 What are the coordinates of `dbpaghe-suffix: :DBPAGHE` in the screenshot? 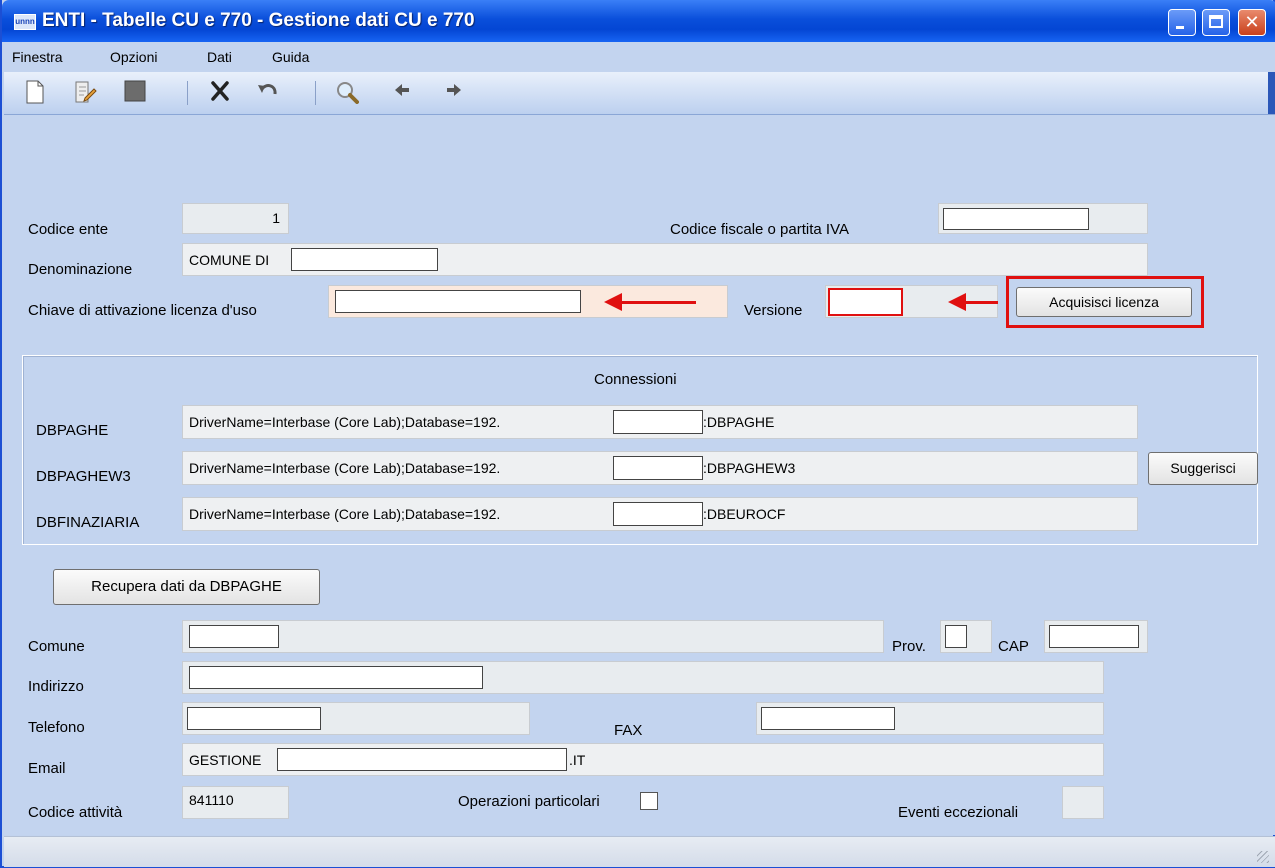 It's located at (739, 422).